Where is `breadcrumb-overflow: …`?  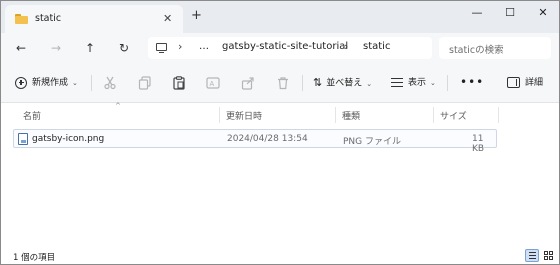 breadcrumb-overflow: … is located at coordinates (204, 46).